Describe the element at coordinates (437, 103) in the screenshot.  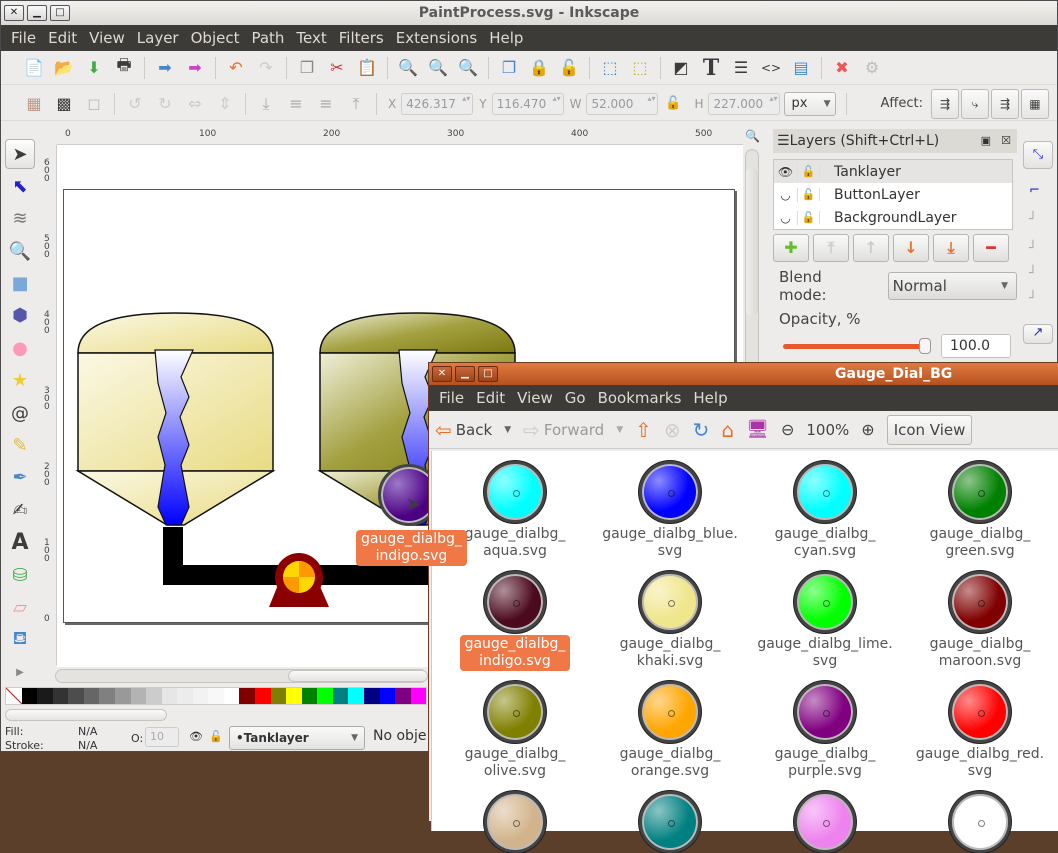
I see `x-input: 426.317` at that location.